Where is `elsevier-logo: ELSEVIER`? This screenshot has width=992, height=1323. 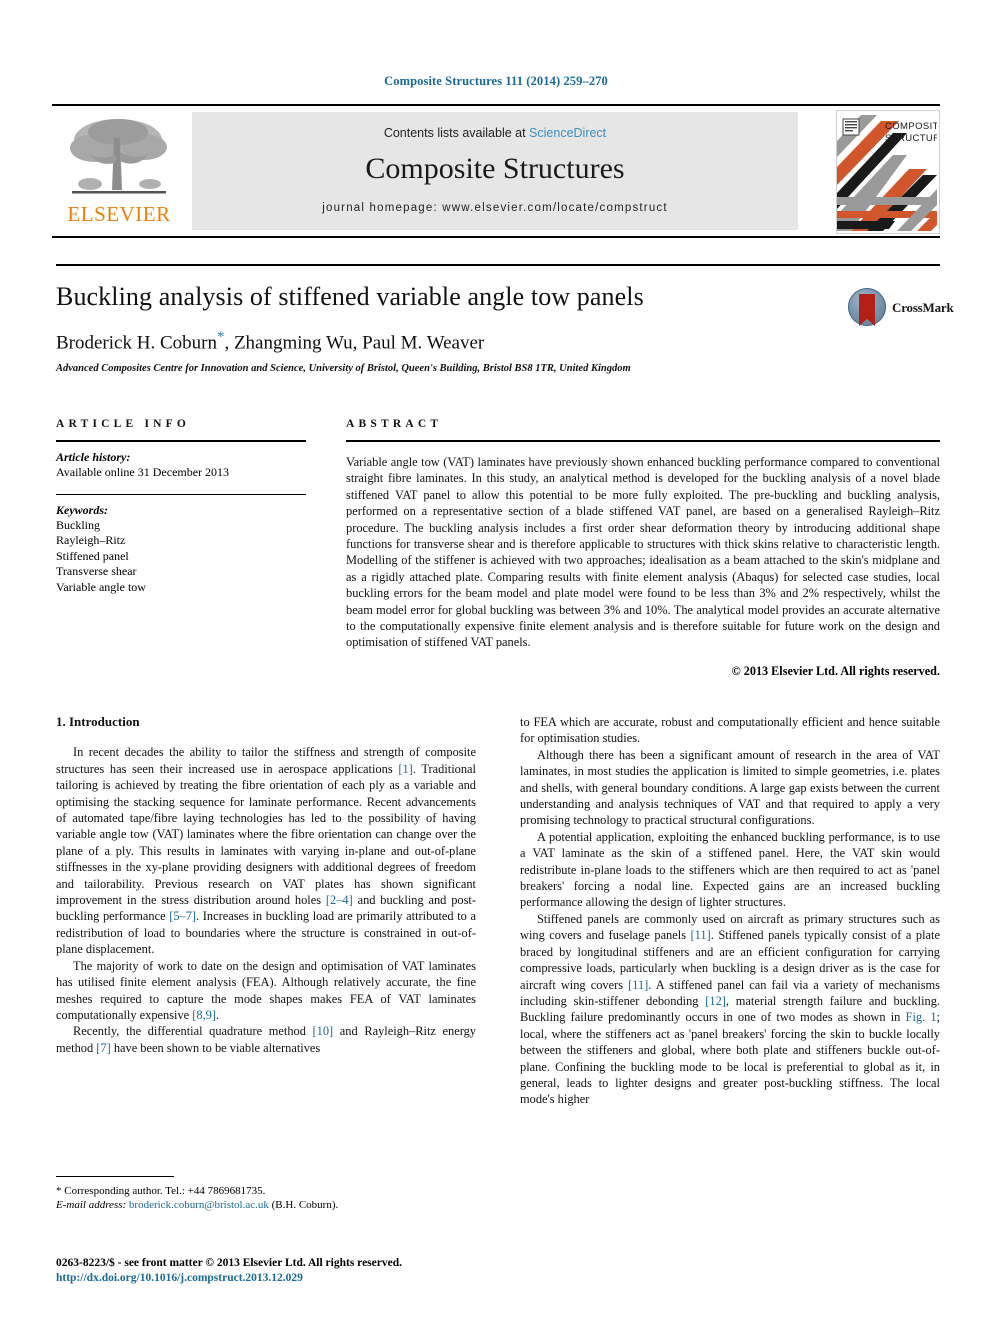 elsevier-logo: ELSEVIER is located at coordinates (119, 173).